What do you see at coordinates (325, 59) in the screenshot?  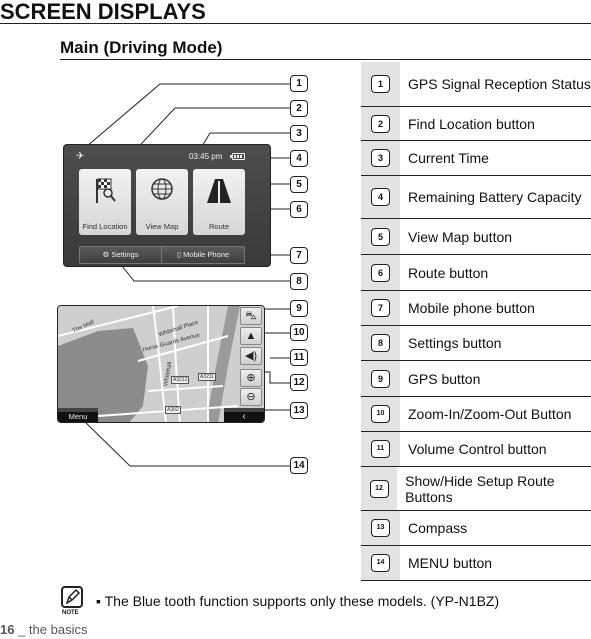 I see `section-divider` at bounding box center [325, 59].